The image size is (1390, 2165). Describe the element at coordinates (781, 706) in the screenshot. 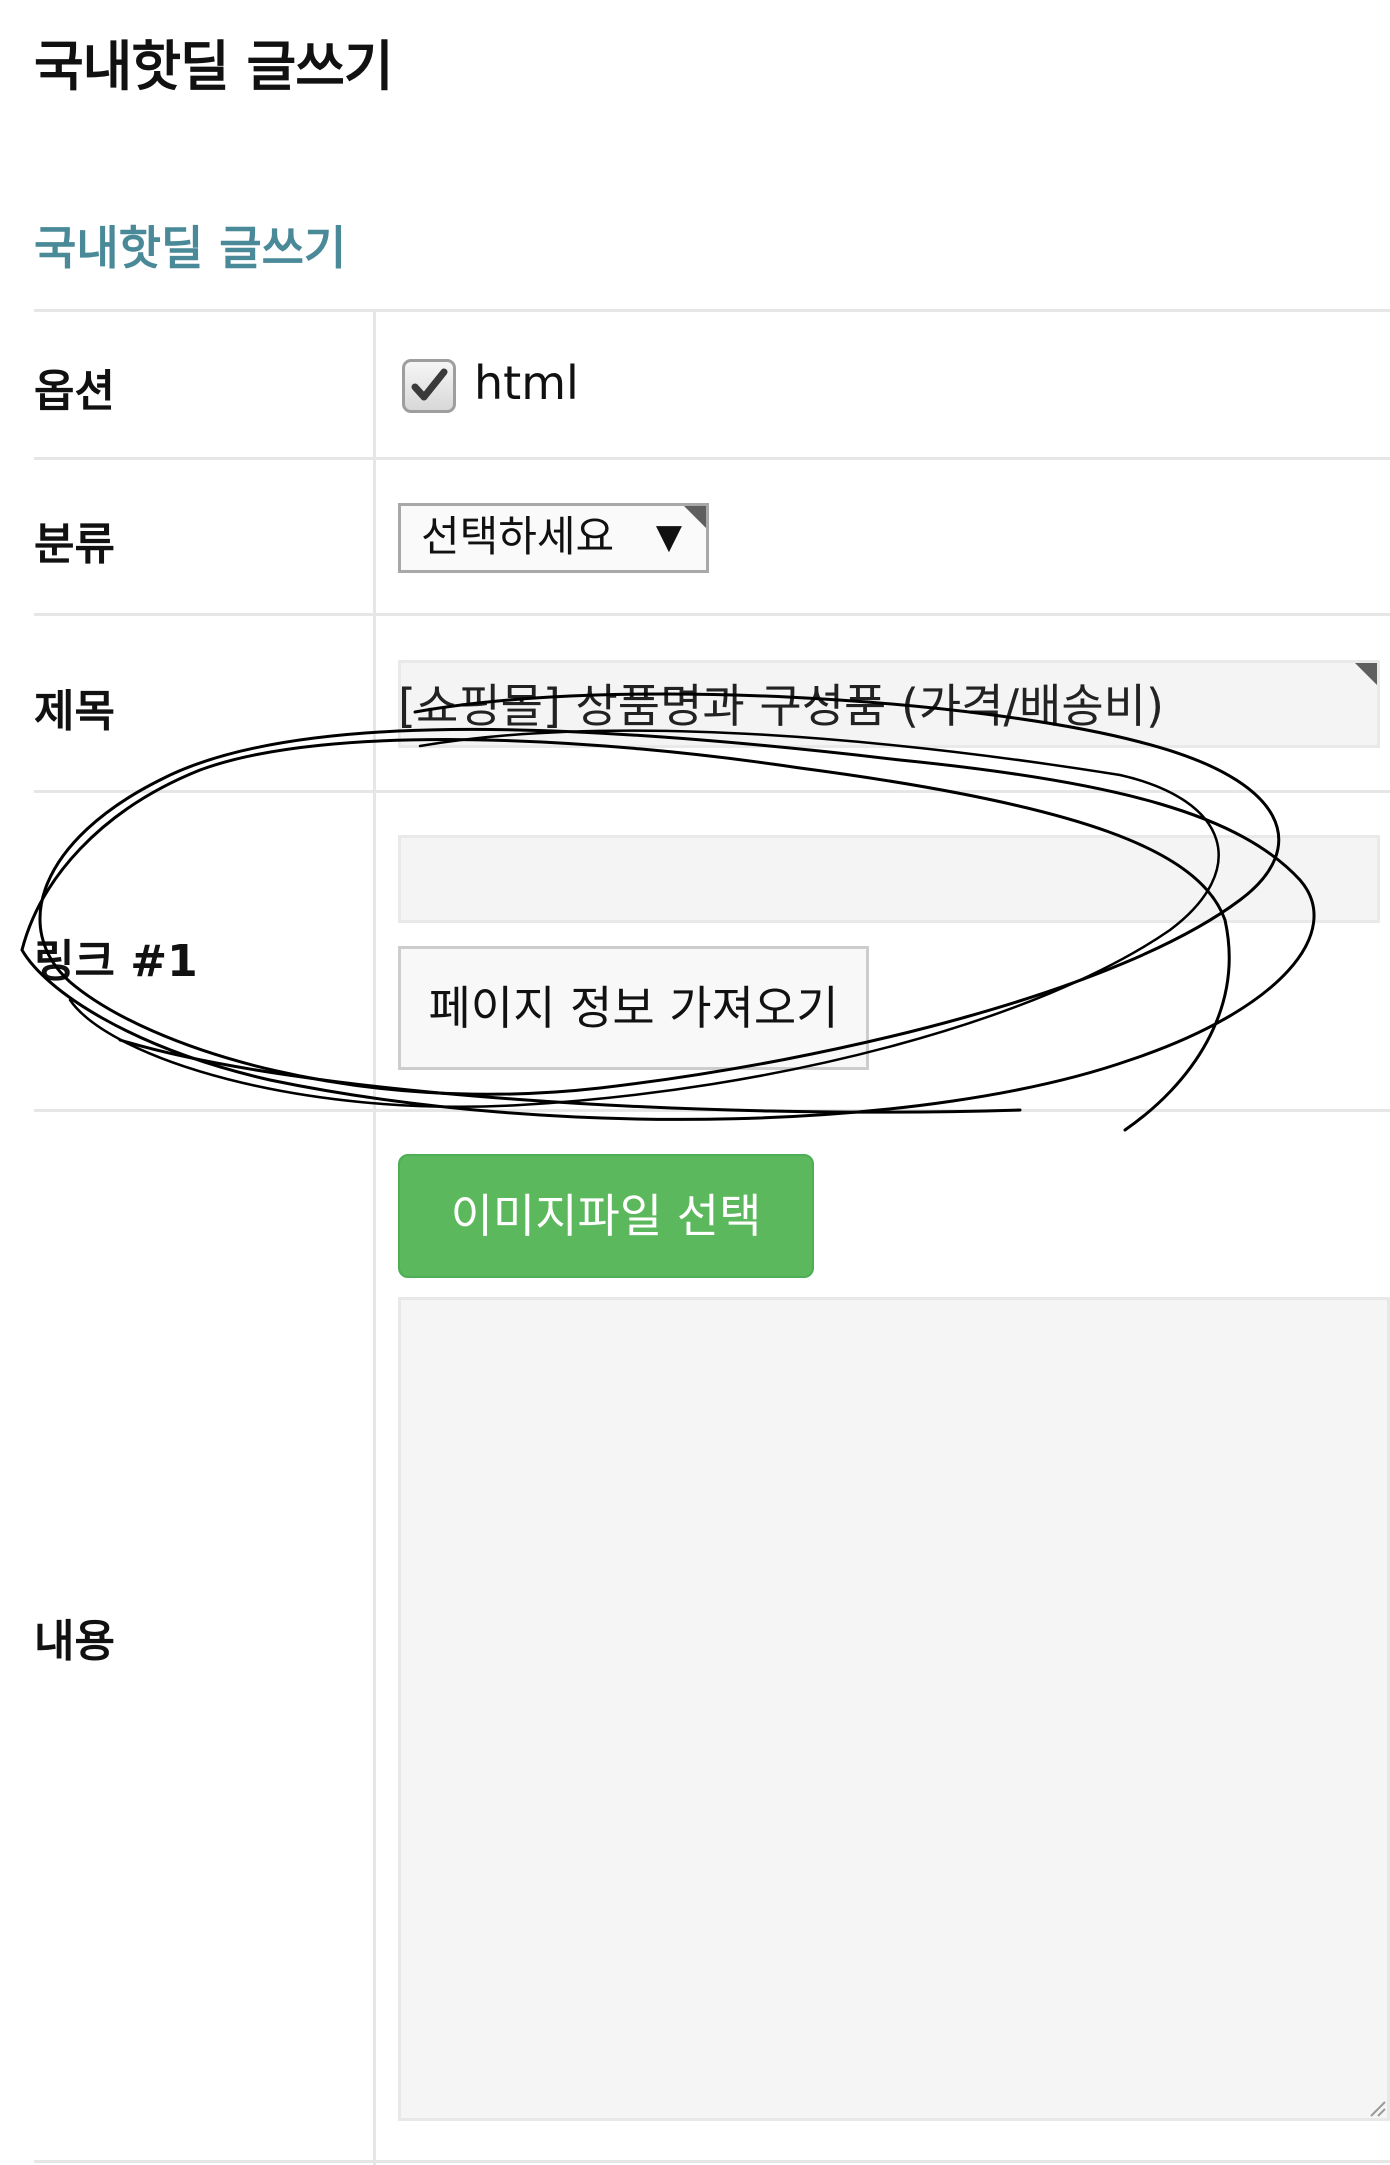

I see `subject-placeholder: [쇼핑몰] 상품명과 구성품 (가격/배송비)` at that location.